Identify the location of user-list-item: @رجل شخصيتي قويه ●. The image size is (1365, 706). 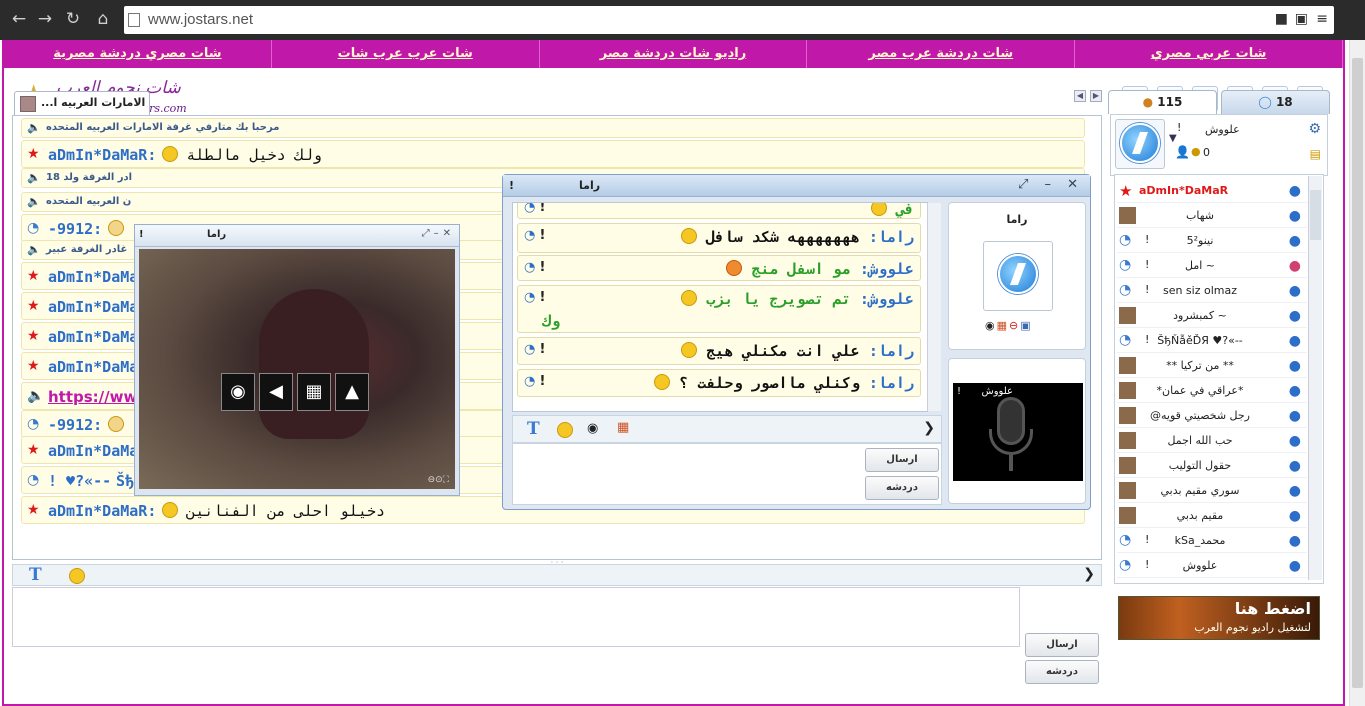
(1212, 416).